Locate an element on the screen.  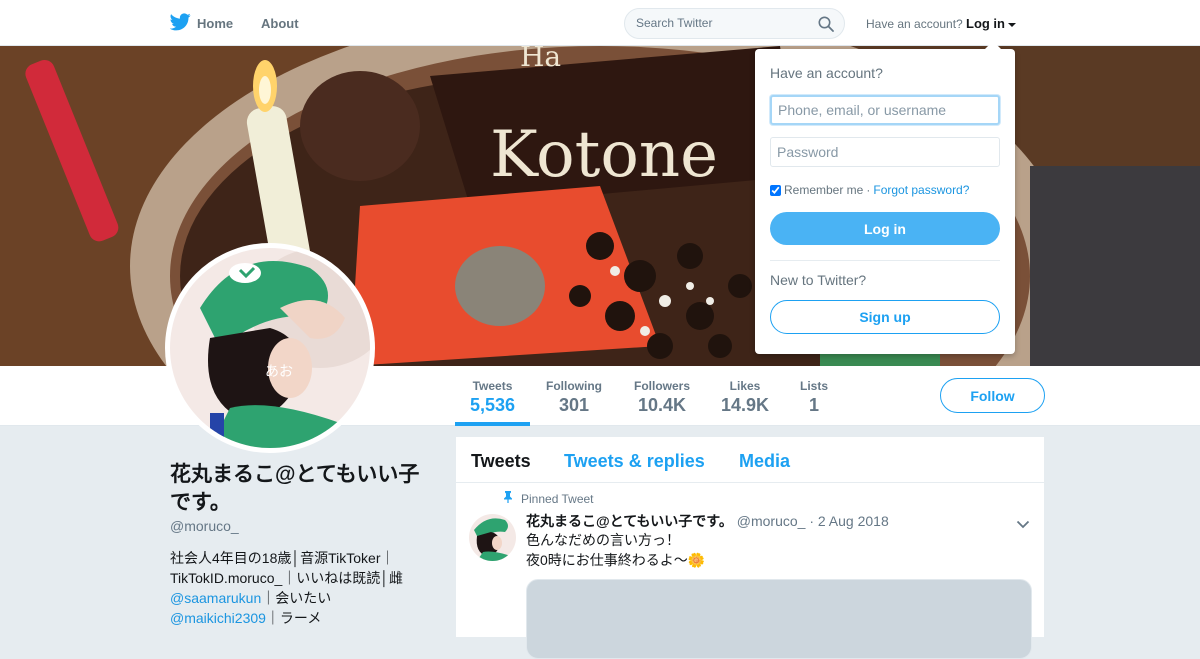
tab-media: Media is located at coordinates (764, 461).